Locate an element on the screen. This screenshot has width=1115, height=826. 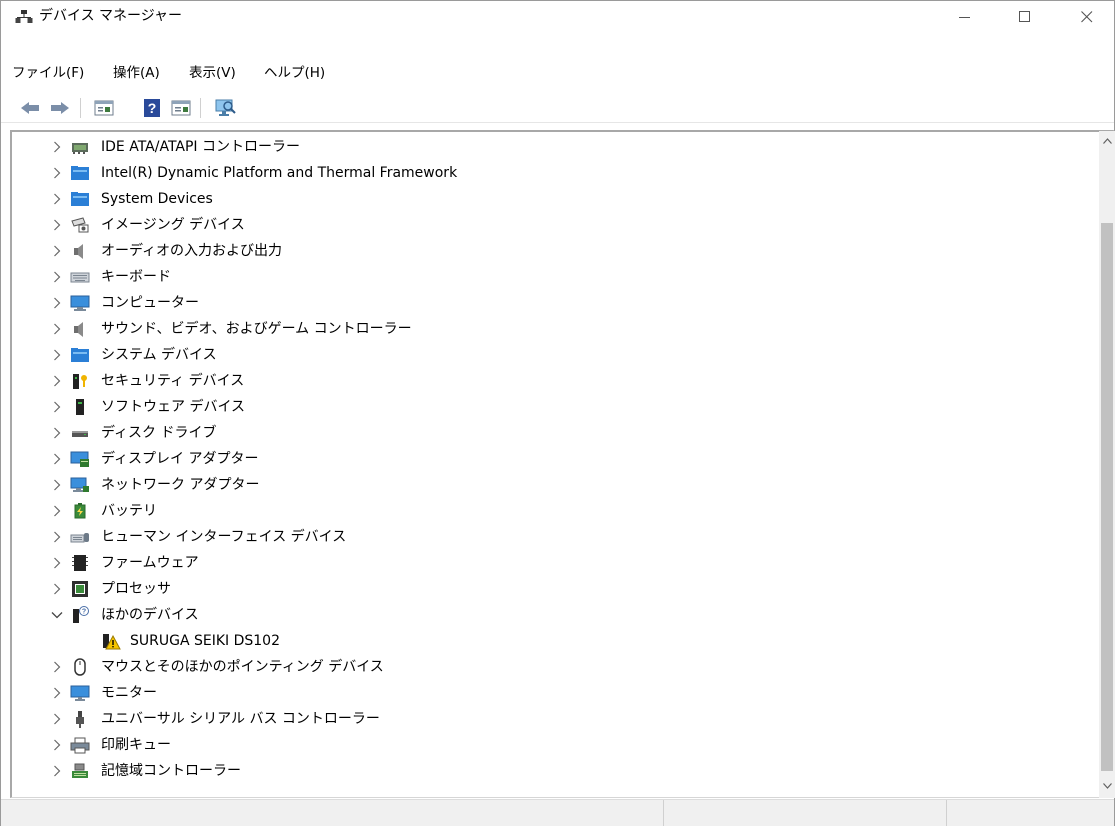
firmware-icon is located at coordinates (80, 563).